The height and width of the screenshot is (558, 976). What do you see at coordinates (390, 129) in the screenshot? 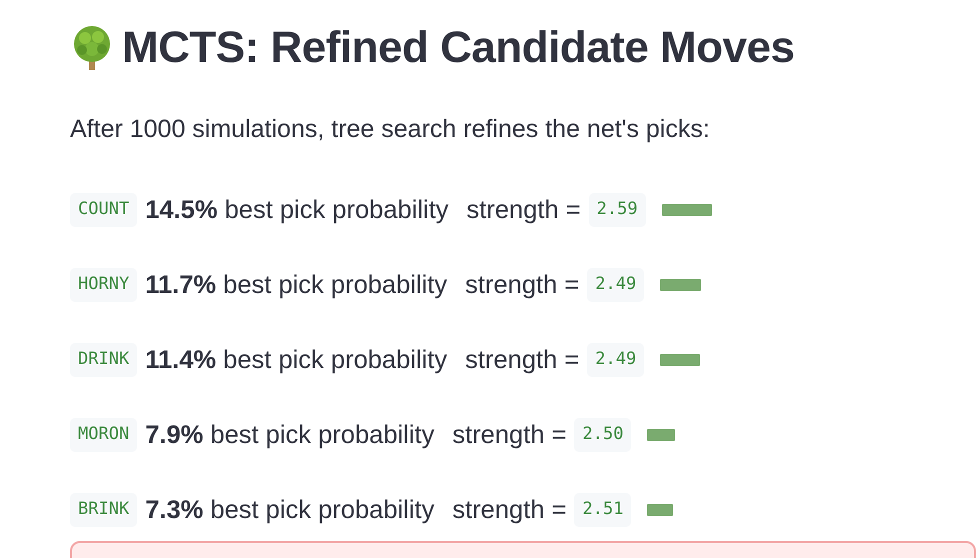
I see `intro-text: After 1000 simulations, tree search refines the net's picks:` at bounding box center [390, 129].